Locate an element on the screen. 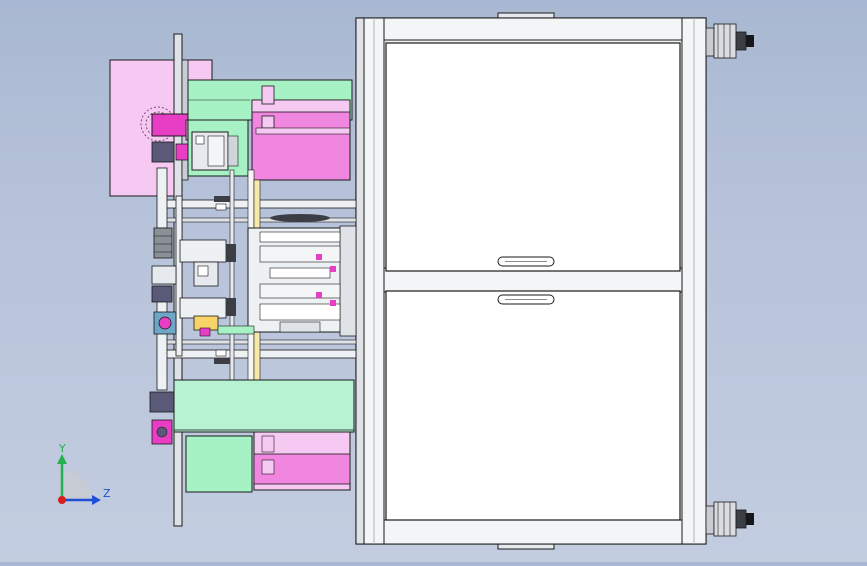 The height and width of the screenshot is (566, 867). triad-arc is located at coordinates (77, 485).